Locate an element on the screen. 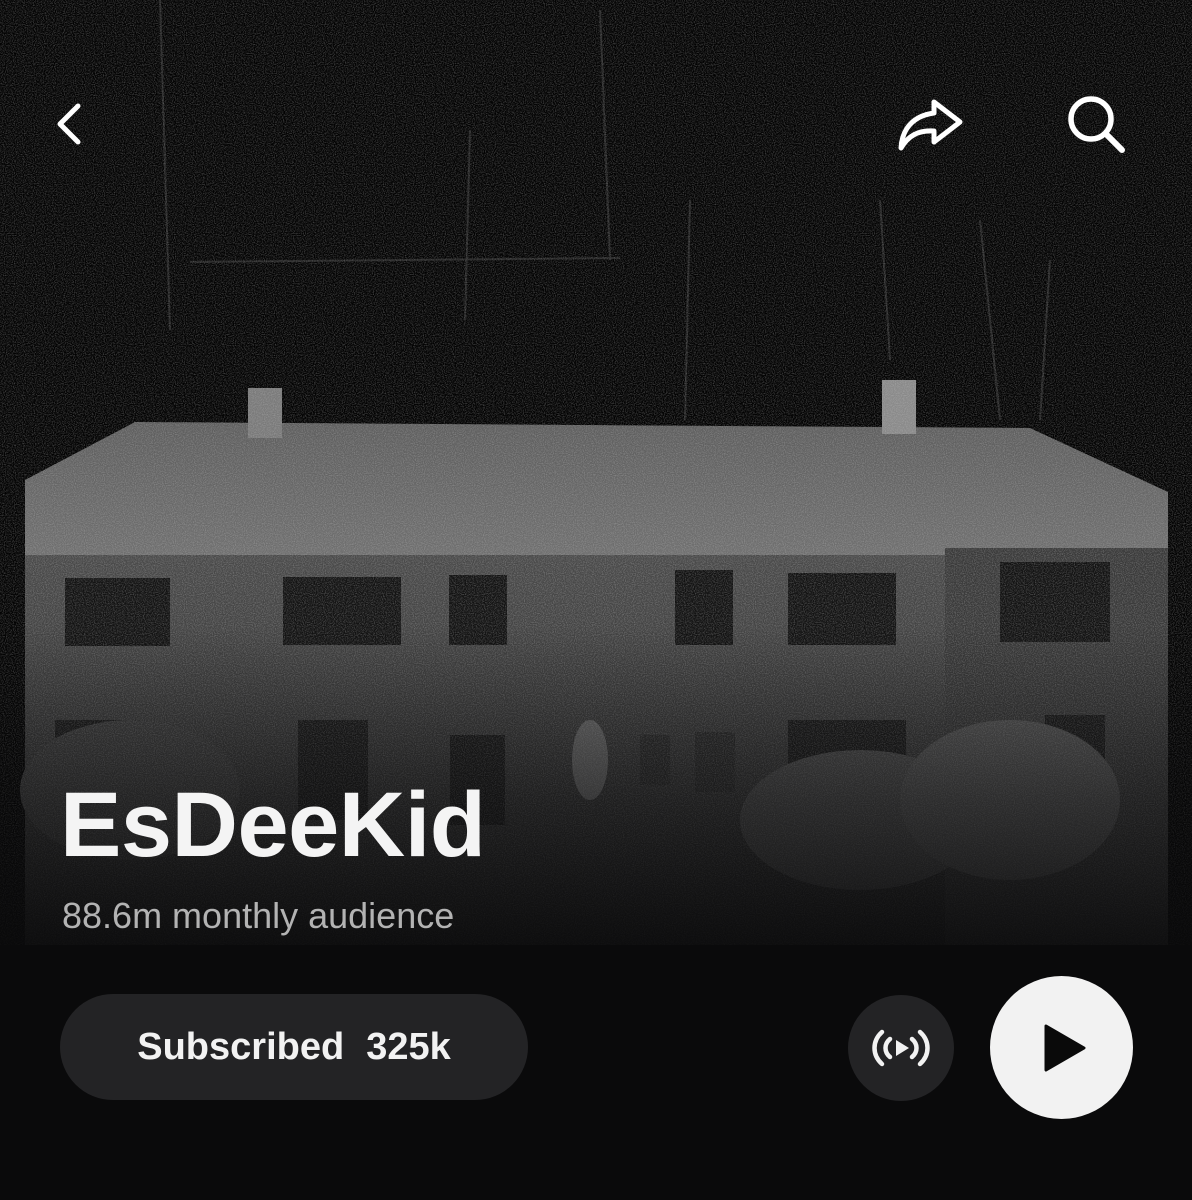 Image resolution: width=1192 pixels, height=1200 pixels. artist-name: EsDeeKid is located at coordinates (273, 825).